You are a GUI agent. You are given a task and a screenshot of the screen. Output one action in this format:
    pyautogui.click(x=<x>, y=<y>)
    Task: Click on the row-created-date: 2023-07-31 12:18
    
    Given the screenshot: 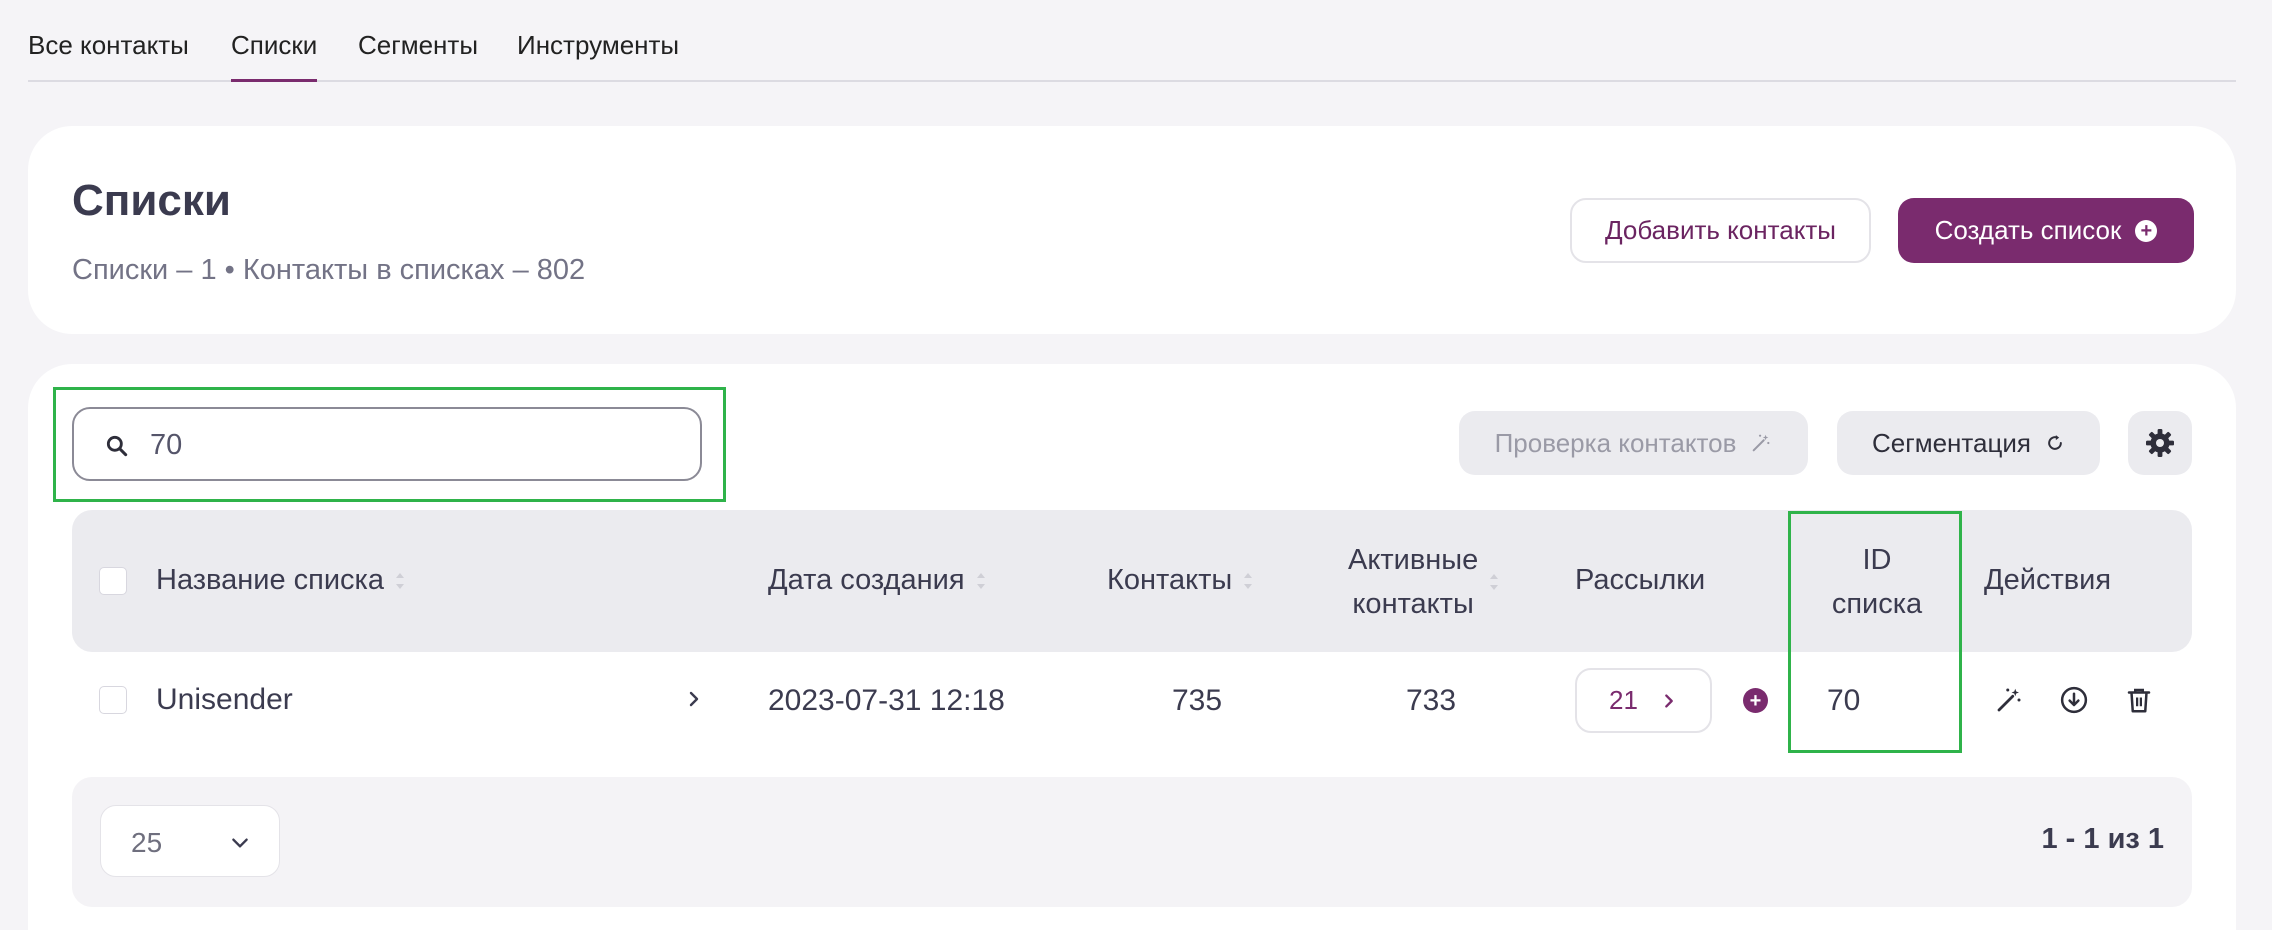 What is the action you would take?
    pyautogui.click(x=886, y=700)
    